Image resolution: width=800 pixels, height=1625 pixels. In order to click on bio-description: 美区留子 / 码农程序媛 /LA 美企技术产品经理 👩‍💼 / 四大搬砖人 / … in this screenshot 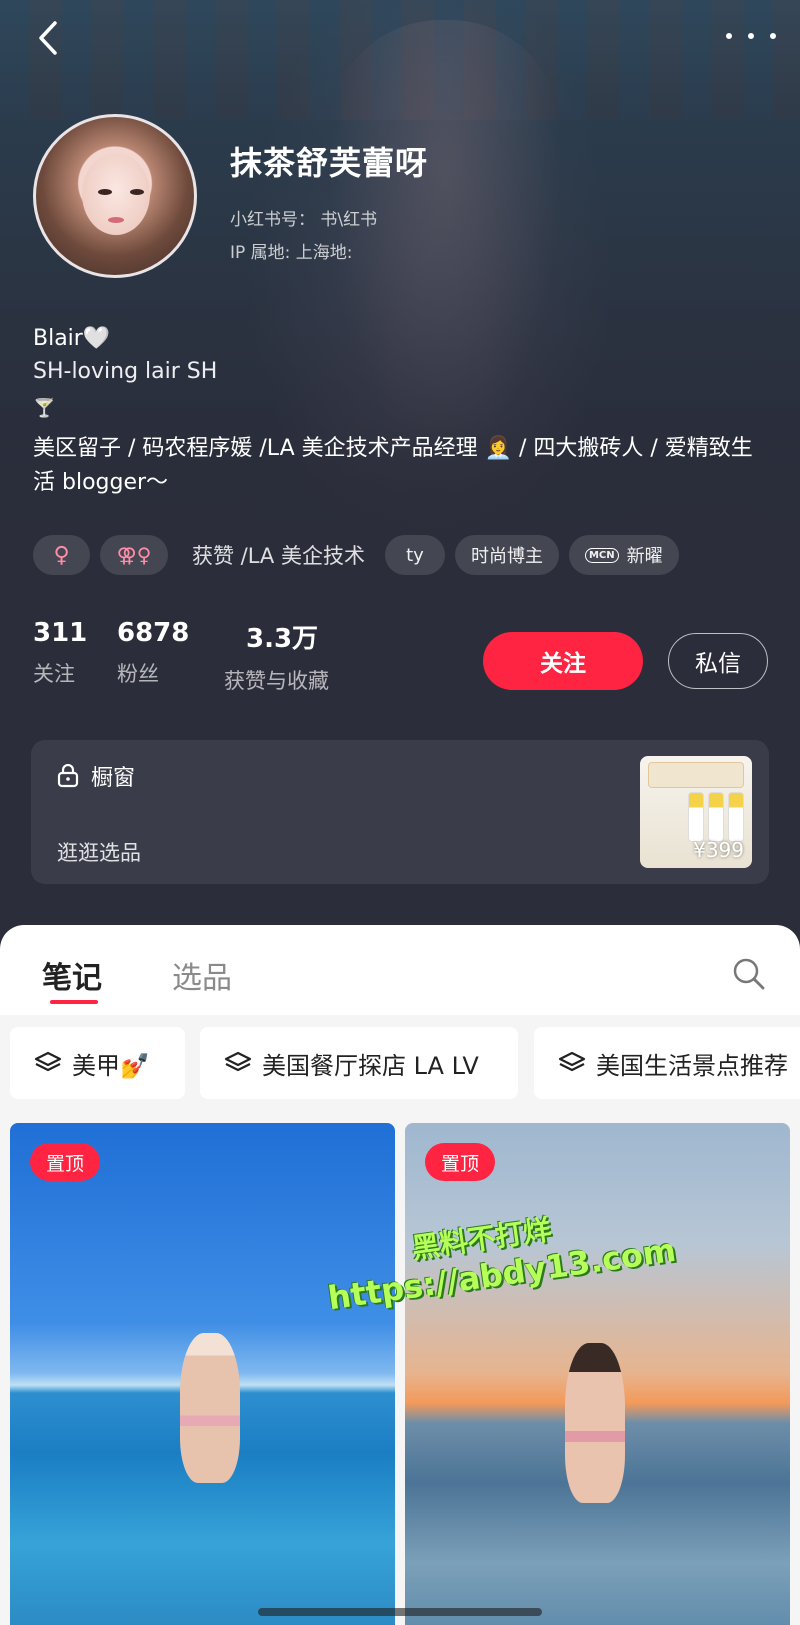, I will do `click(393, 465)`.